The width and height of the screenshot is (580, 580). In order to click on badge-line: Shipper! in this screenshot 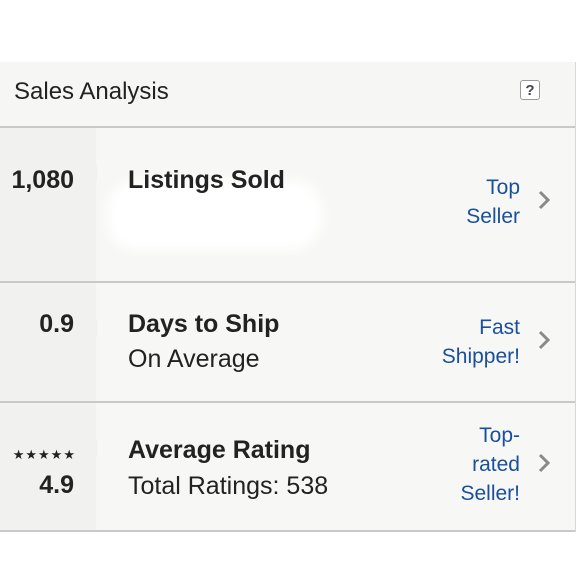, I will do `click(480, 356)`.